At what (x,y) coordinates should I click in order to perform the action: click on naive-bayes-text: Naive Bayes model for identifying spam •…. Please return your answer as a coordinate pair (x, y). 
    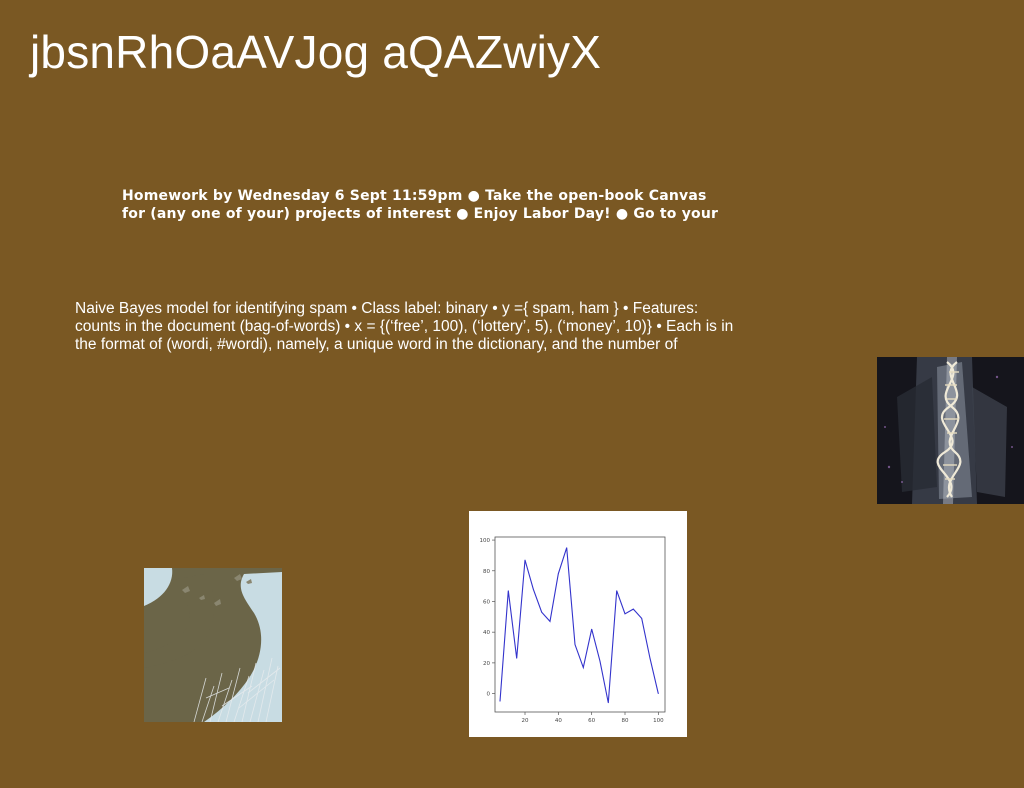
    Looking at the image, I should click on (404, 326).